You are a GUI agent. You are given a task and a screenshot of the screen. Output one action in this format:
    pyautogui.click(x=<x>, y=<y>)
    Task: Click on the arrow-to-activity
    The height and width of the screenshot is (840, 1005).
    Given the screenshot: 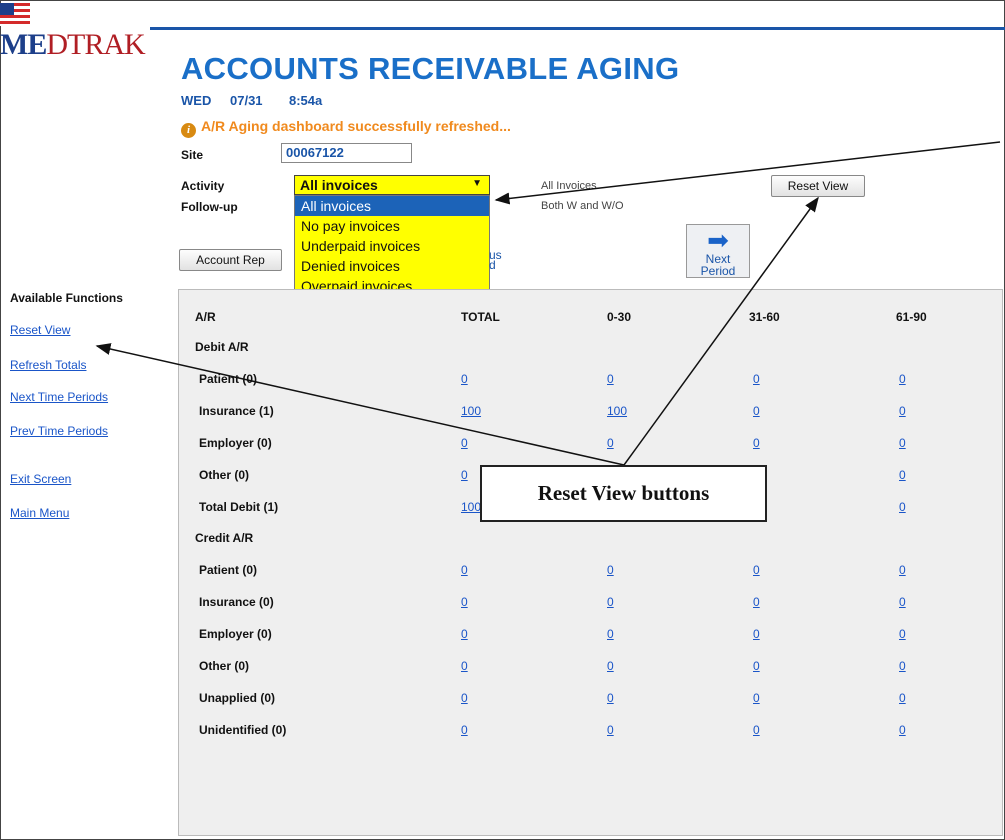 What is the action you would take?
    pyautogui.click(x=747, y=173)
    